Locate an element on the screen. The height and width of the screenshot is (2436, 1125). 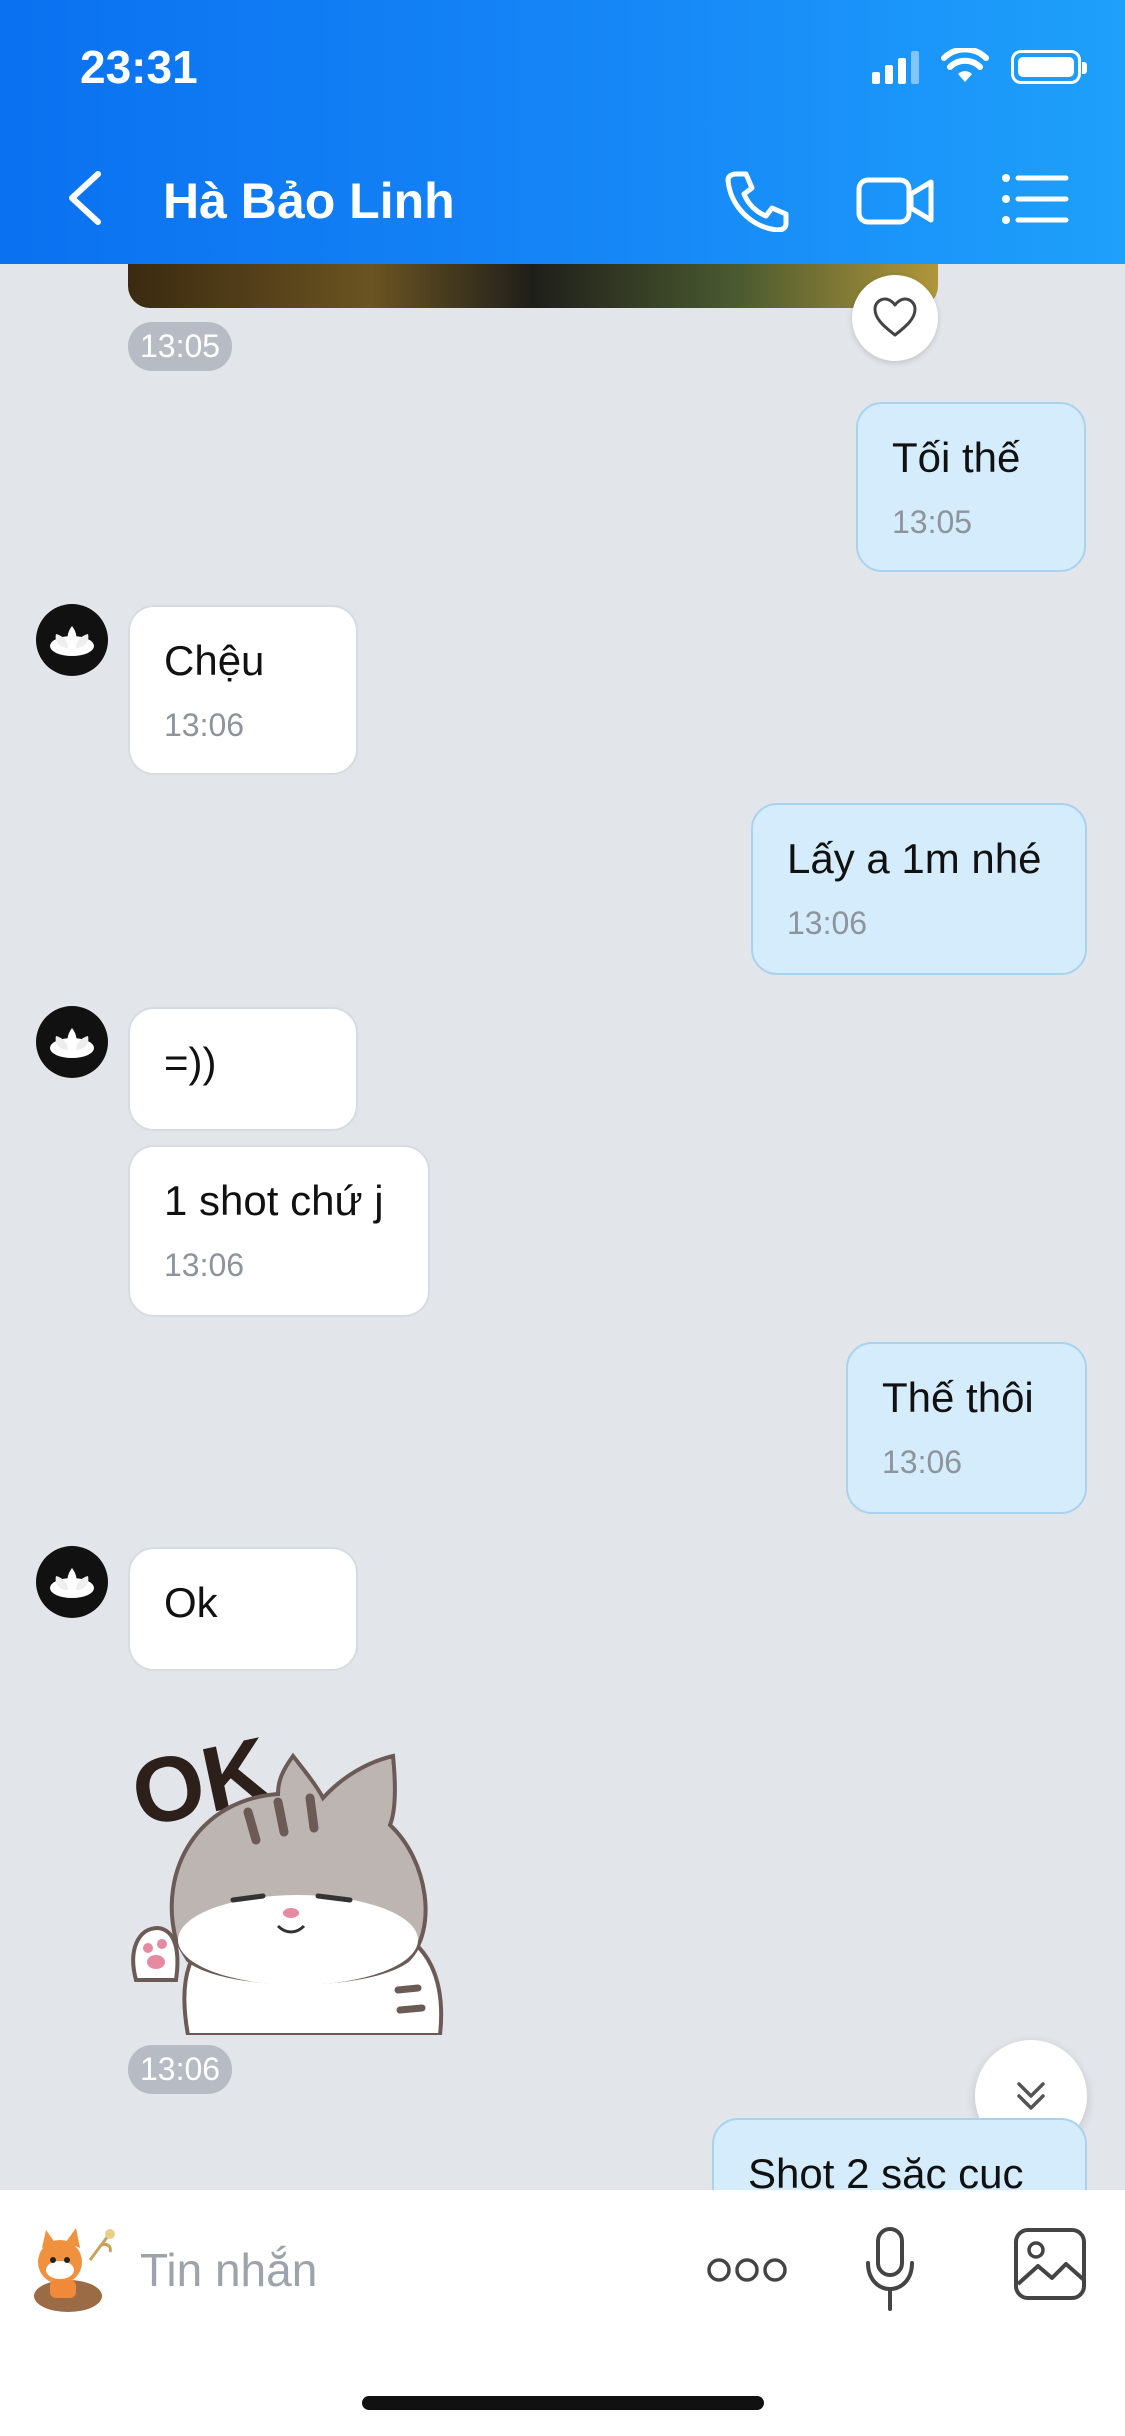
outgoing-message: Lấy a 1m nhé 13:06 is located at coordinates (919, 889).